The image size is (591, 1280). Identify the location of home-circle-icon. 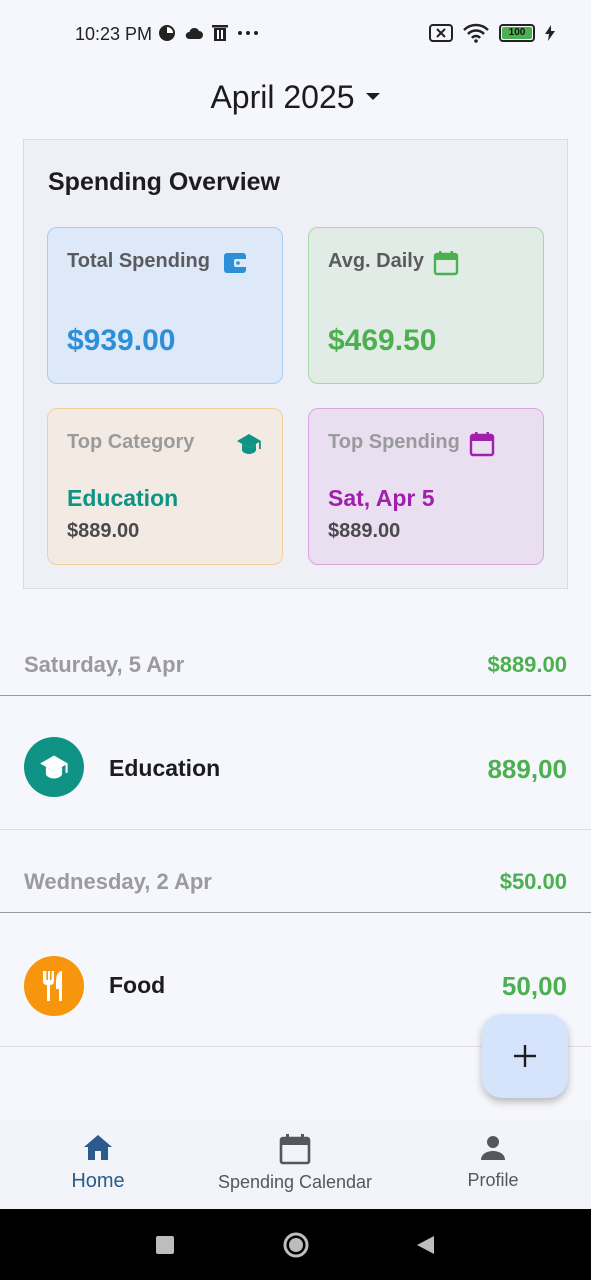
(296, 1245).